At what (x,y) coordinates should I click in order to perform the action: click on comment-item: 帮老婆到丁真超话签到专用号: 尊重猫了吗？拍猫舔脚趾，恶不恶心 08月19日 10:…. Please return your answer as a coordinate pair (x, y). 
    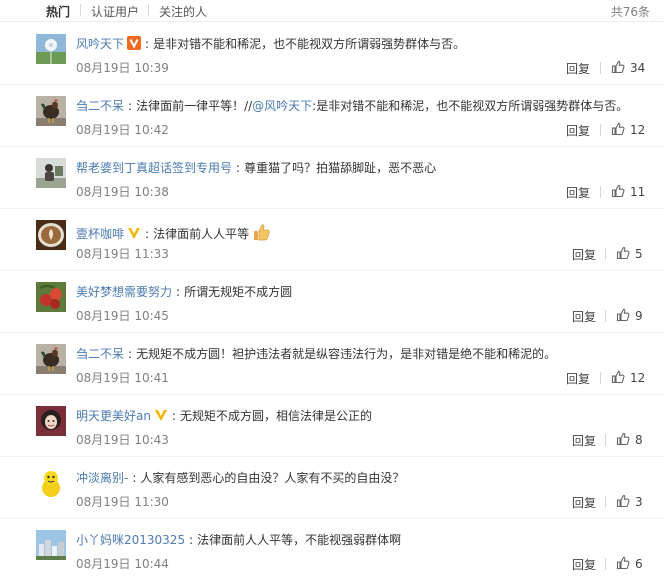
    Looking at the image, I should click on (332, 178).